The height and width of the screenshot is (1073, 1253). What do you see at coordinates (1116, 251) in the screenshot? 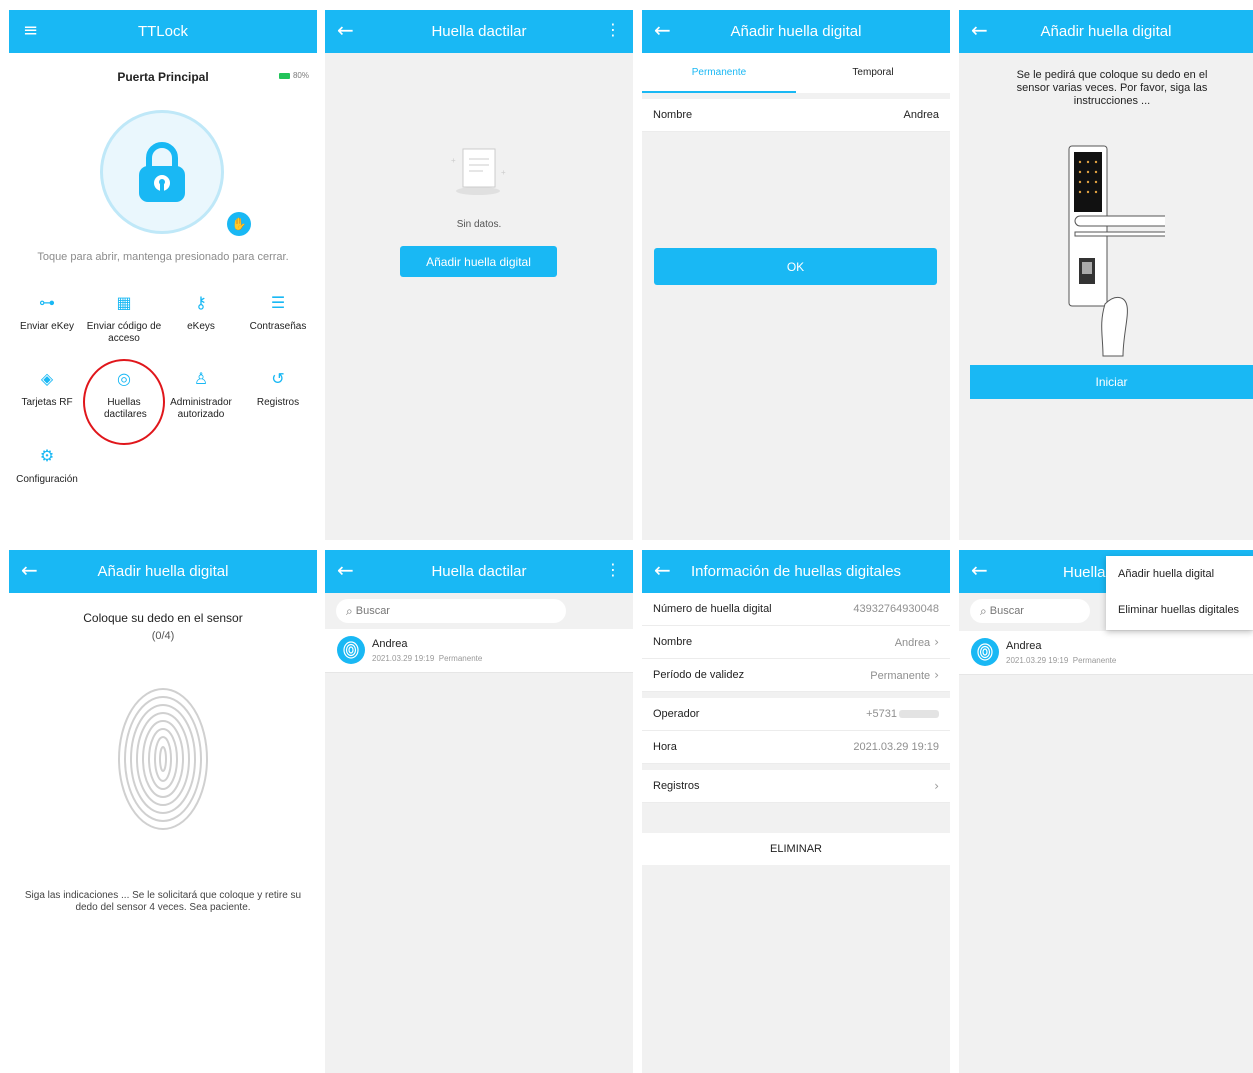
I see `door-lock-illustration-icon` at bounding box center [1116, 251].